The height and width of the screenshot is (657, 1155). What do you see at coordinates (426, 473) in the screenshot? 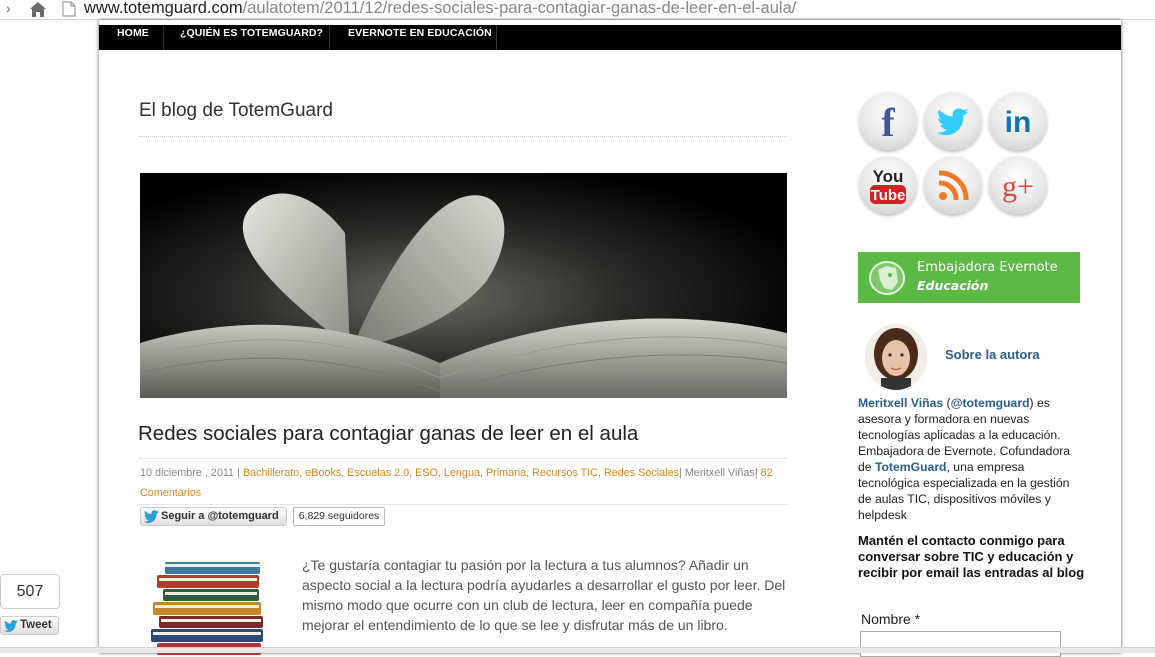
I see `category-link: ESO` at bounding box center [426, 473].